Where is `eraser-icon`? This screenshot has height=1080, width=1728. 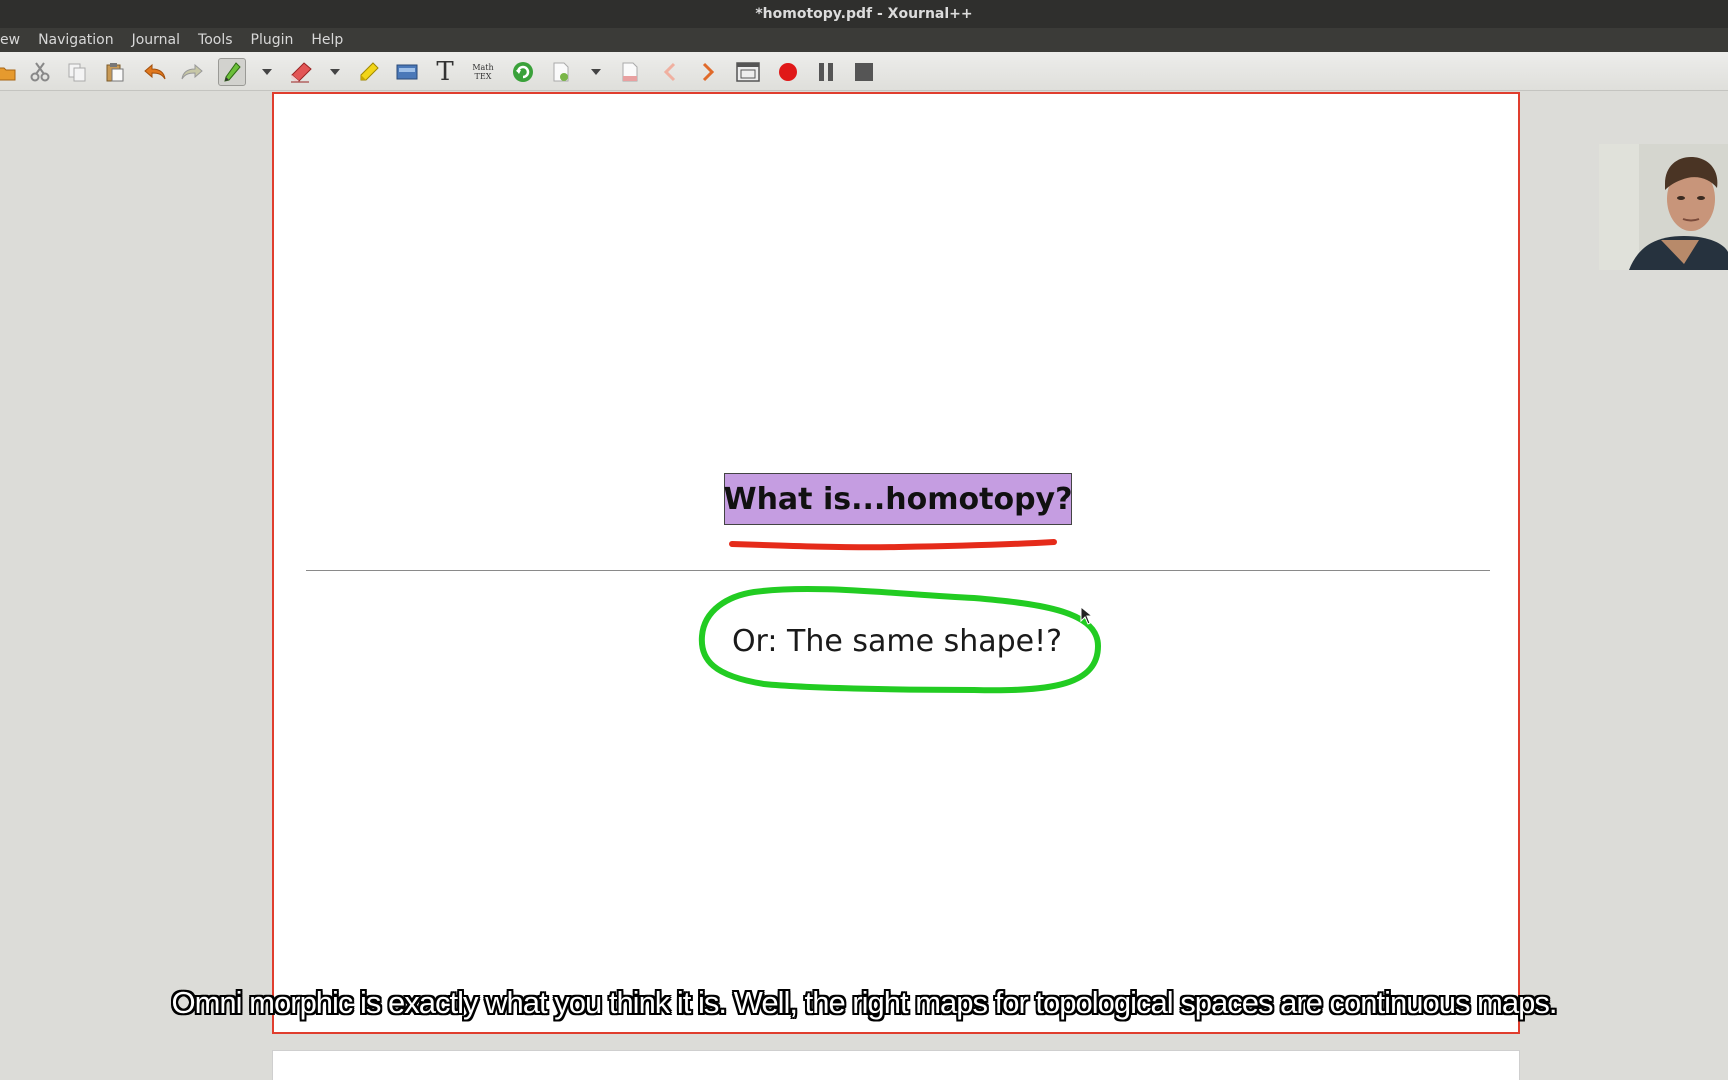
eraser-icon is located at coordinates (301, 72).